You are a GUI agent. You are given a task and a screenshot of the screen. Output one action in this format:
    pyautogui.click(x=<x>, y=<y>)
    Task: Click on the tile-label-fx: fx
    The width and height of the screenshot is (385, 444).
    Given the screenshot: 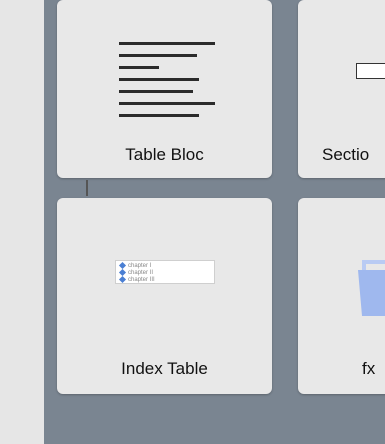 What is the action you would take?
    pyautogui.click(x=369, y=368)
    